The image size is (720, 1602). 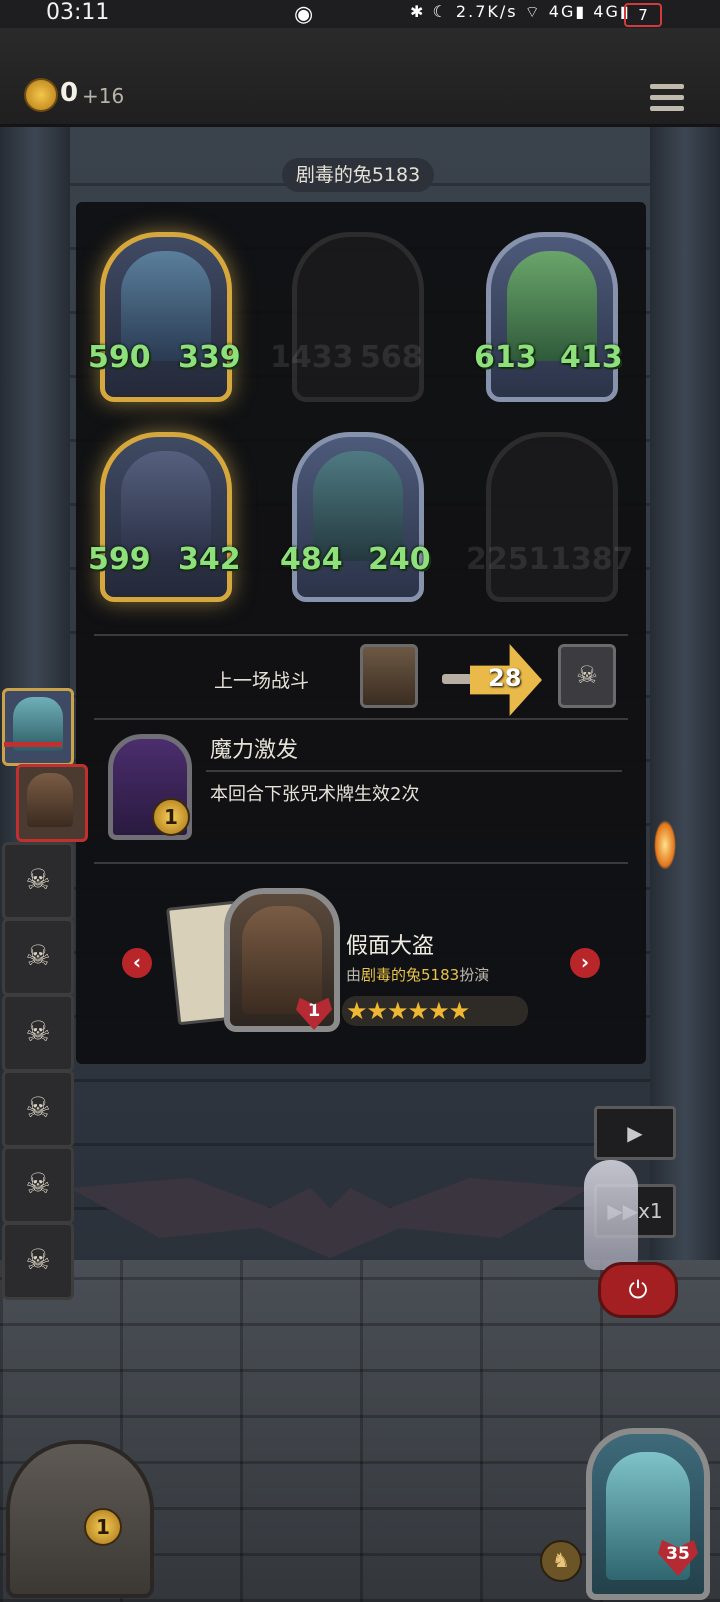 I want to click on spell-cost: 1, so click(x=171, y=817).